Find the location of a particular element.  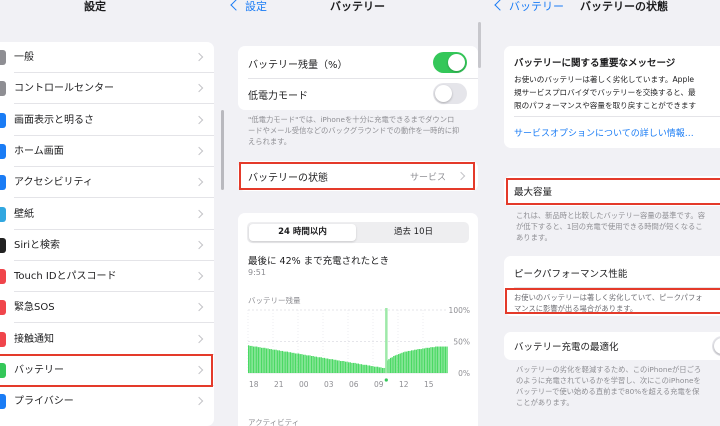

settings-item: 接触通知 is located at coordinates (107, 339).